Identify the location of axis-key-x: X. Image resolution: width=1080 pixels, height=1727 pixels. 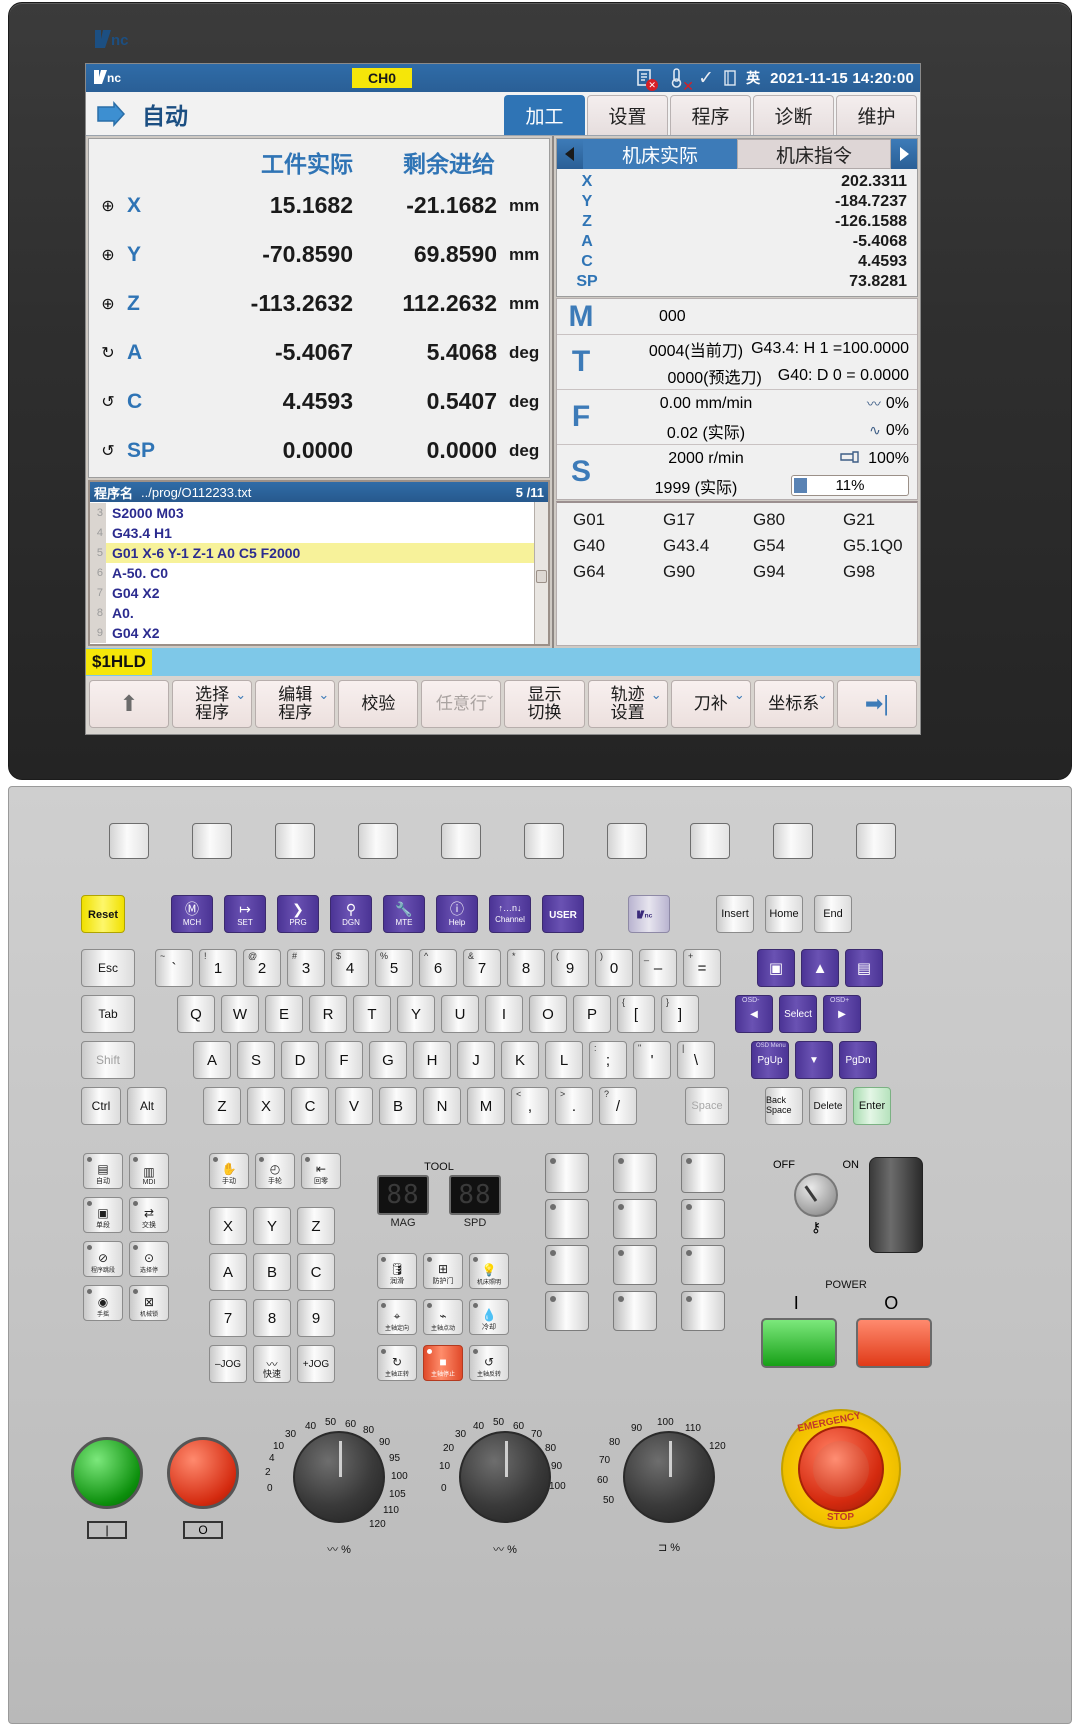
(228, 1226).